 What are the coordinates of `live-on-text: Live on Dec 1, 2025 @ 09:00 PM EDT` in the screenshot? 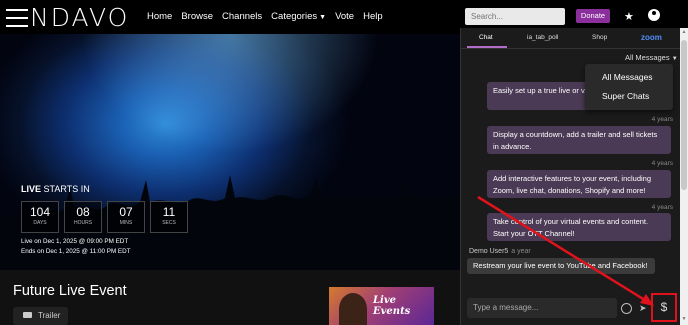 It's located at (75, 241).